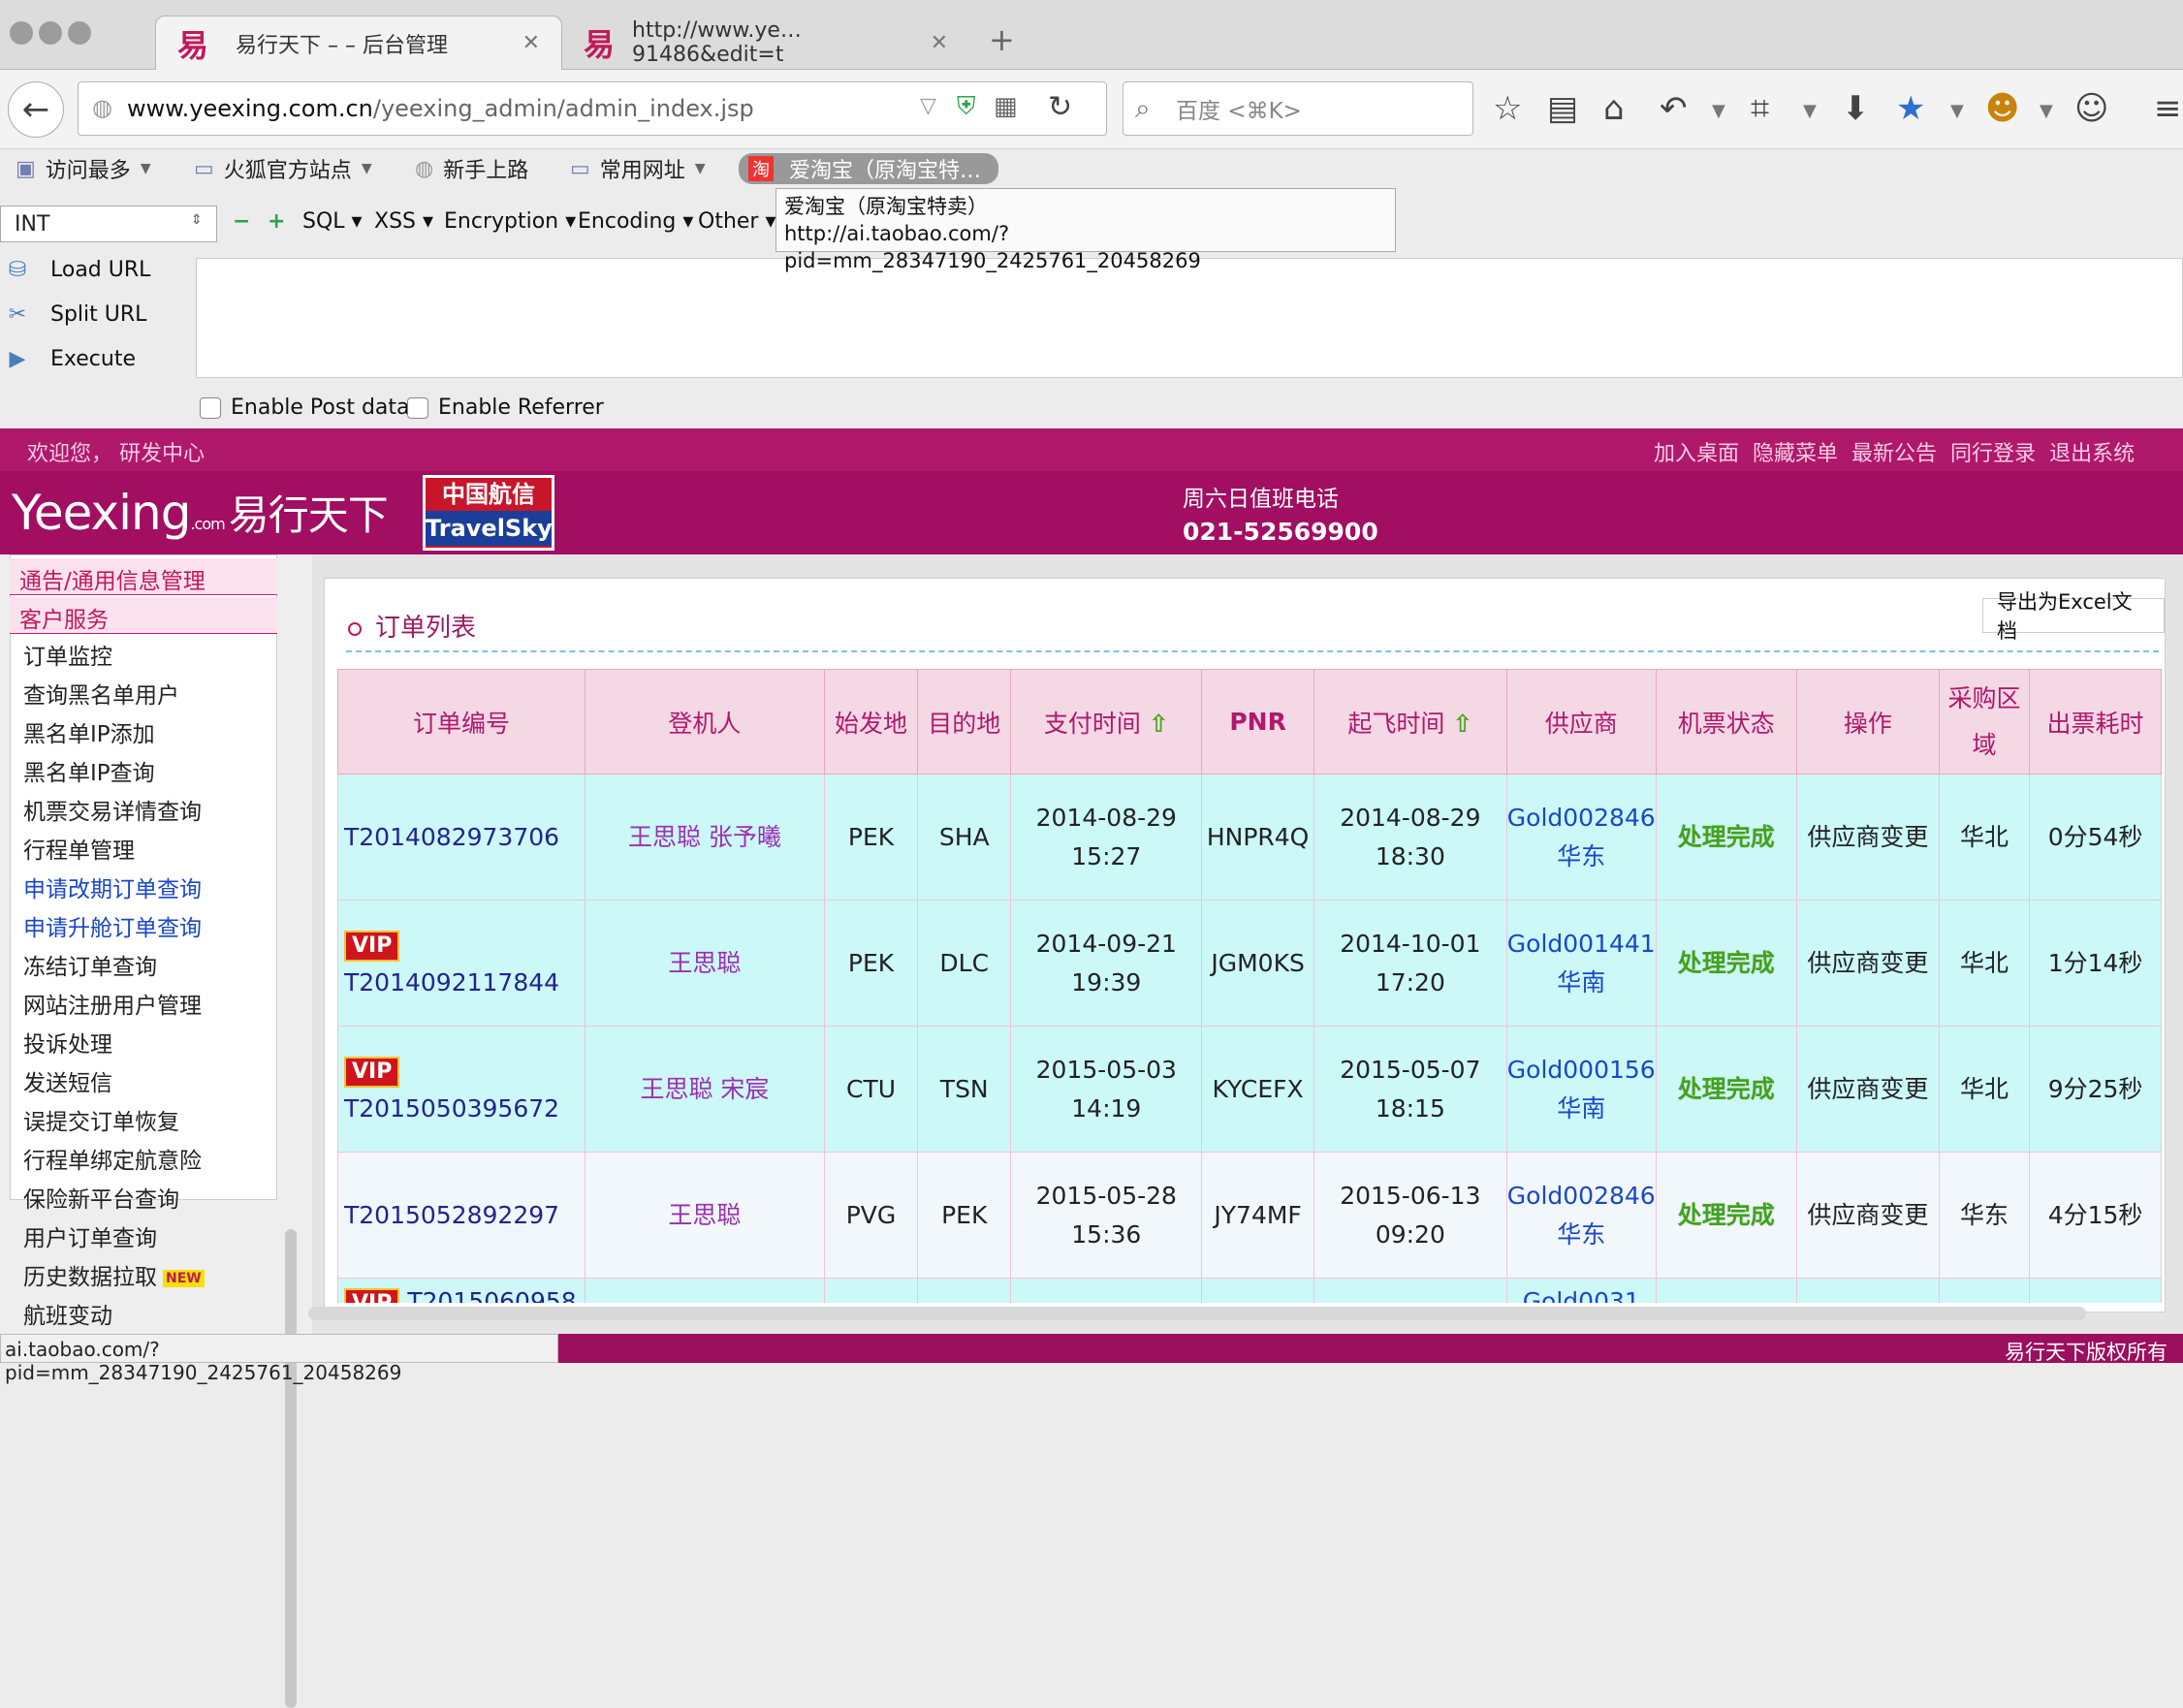 This screenshot has height=1708, width=2183. What do you see at coordinates (451, 1215) in the screenshot?
I see `order-id-link: T2015052892297` at bounding box center [451, 1215].